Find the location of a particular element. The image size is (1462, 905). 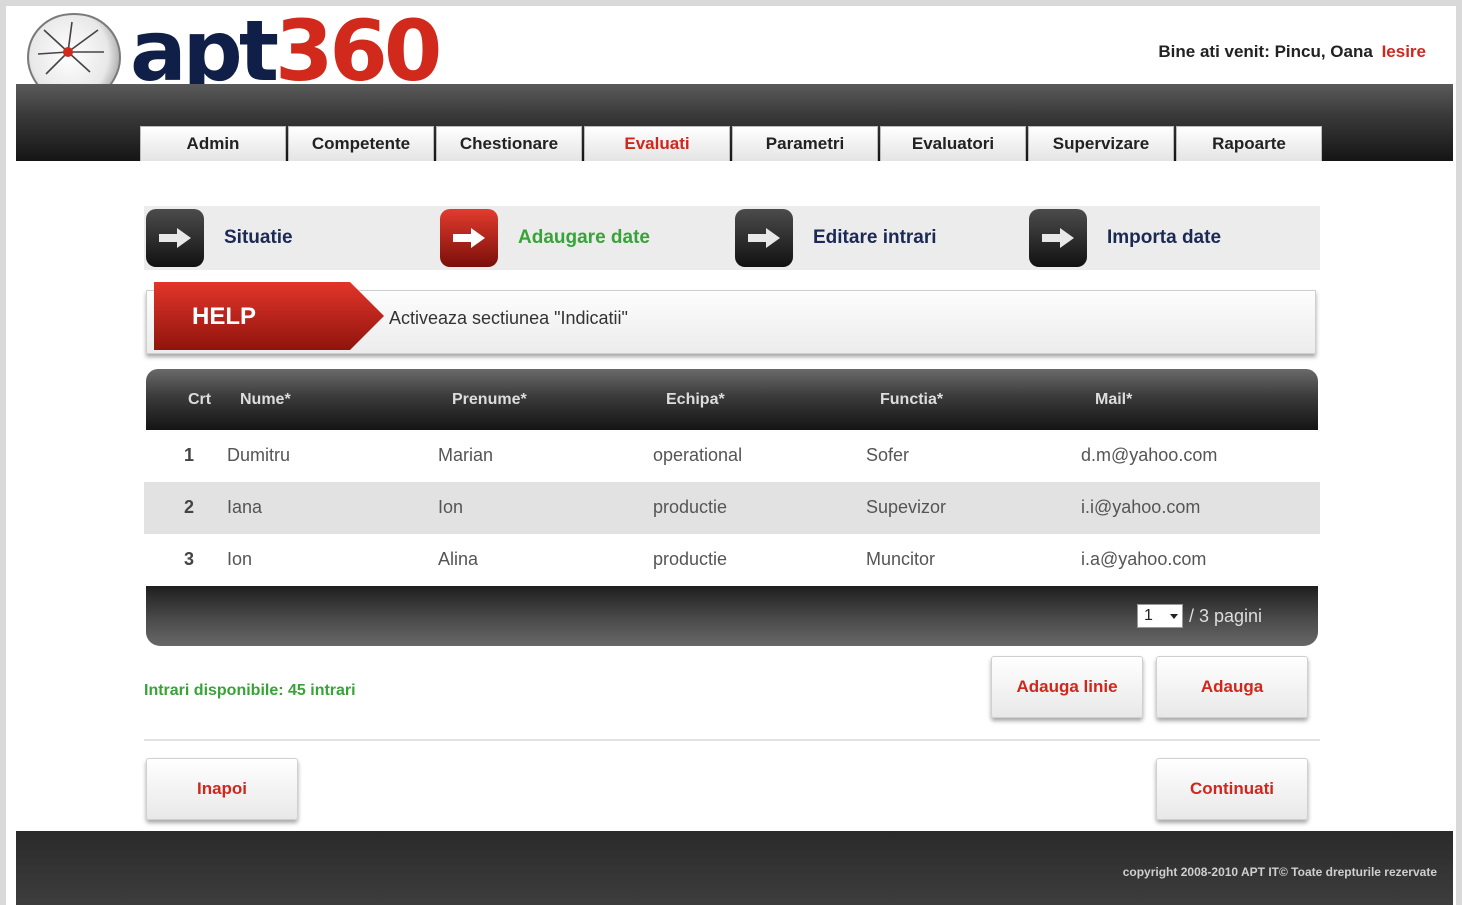

tab-rapoarte: Rapoarte is located at coordinates (1249, 143).